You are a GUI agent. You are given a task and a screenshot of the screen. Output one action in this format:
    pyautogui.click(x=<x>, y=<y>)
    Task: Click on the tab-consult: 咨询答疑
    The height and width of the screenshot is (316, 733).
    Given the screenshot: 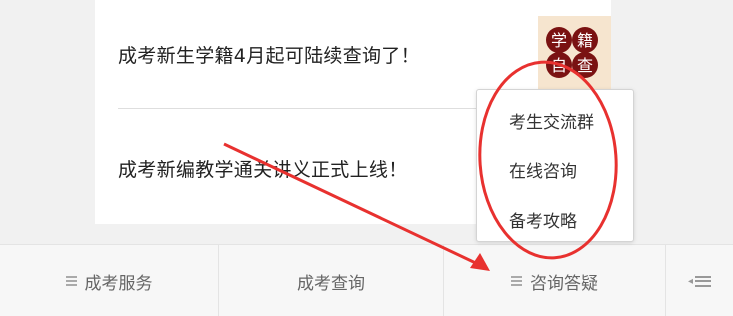 What is the action you would take?
    pyautogui.click(x=555, y=280)
    